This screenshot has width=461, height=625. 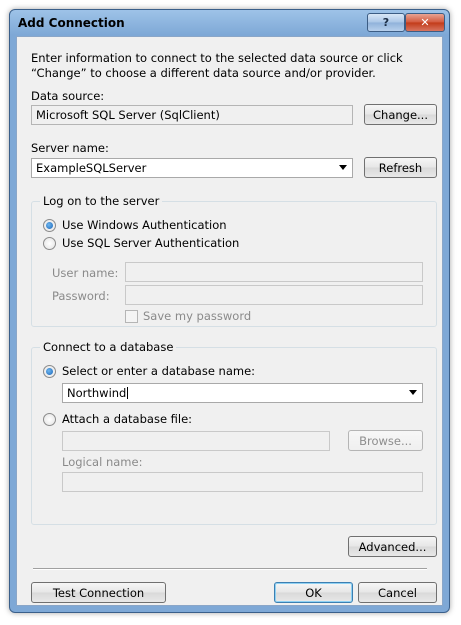 What do you see at coordinates (313, 592) in the screenshot?
I see `ok-button: OK` at bounding box center [313, 592].